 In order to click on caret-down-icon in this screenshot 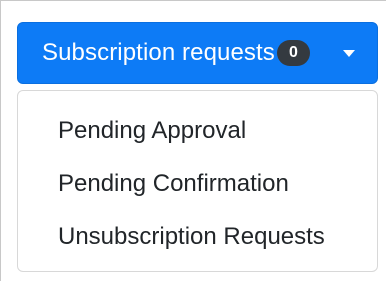, I will do `click(349, 53)`.